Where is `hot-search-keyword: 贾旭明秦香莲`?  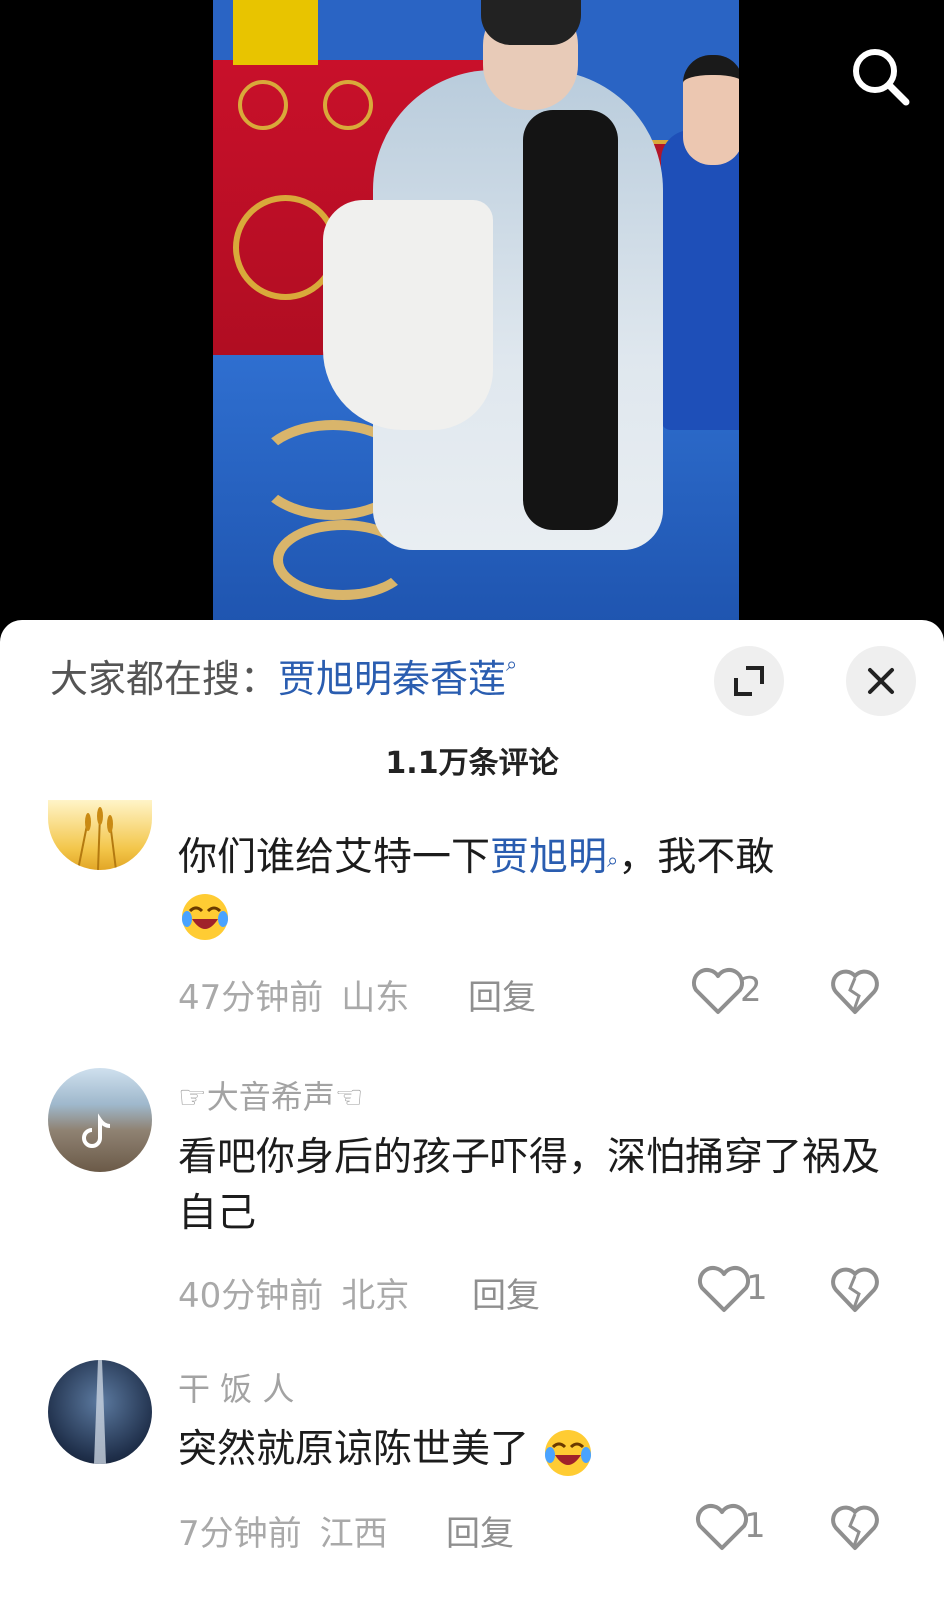 hot-search-keyword: 贾旭明秦香莲 is located at coordinates (392, 679).